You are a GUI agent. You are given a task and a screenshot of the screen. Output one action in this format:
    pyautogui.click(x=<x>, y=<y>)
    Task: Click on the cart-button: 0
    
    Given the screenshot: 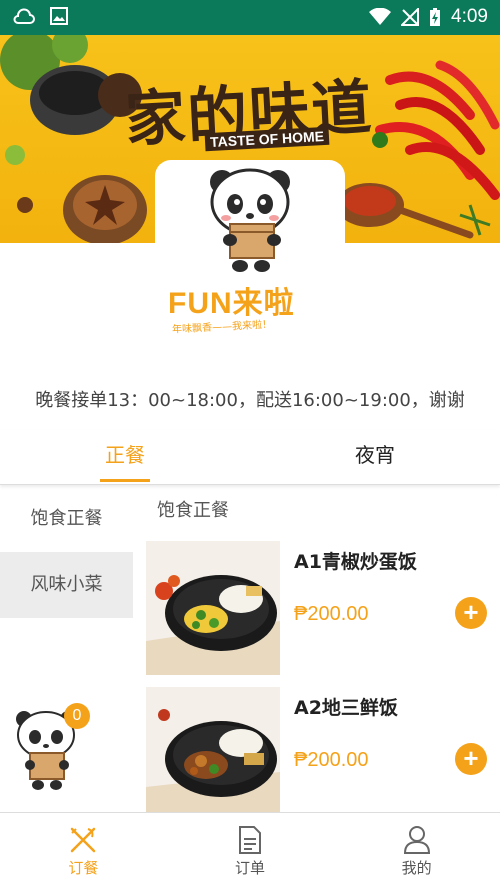 What is the action you would take?
    pyautogui.click(x=50, y=746)
    